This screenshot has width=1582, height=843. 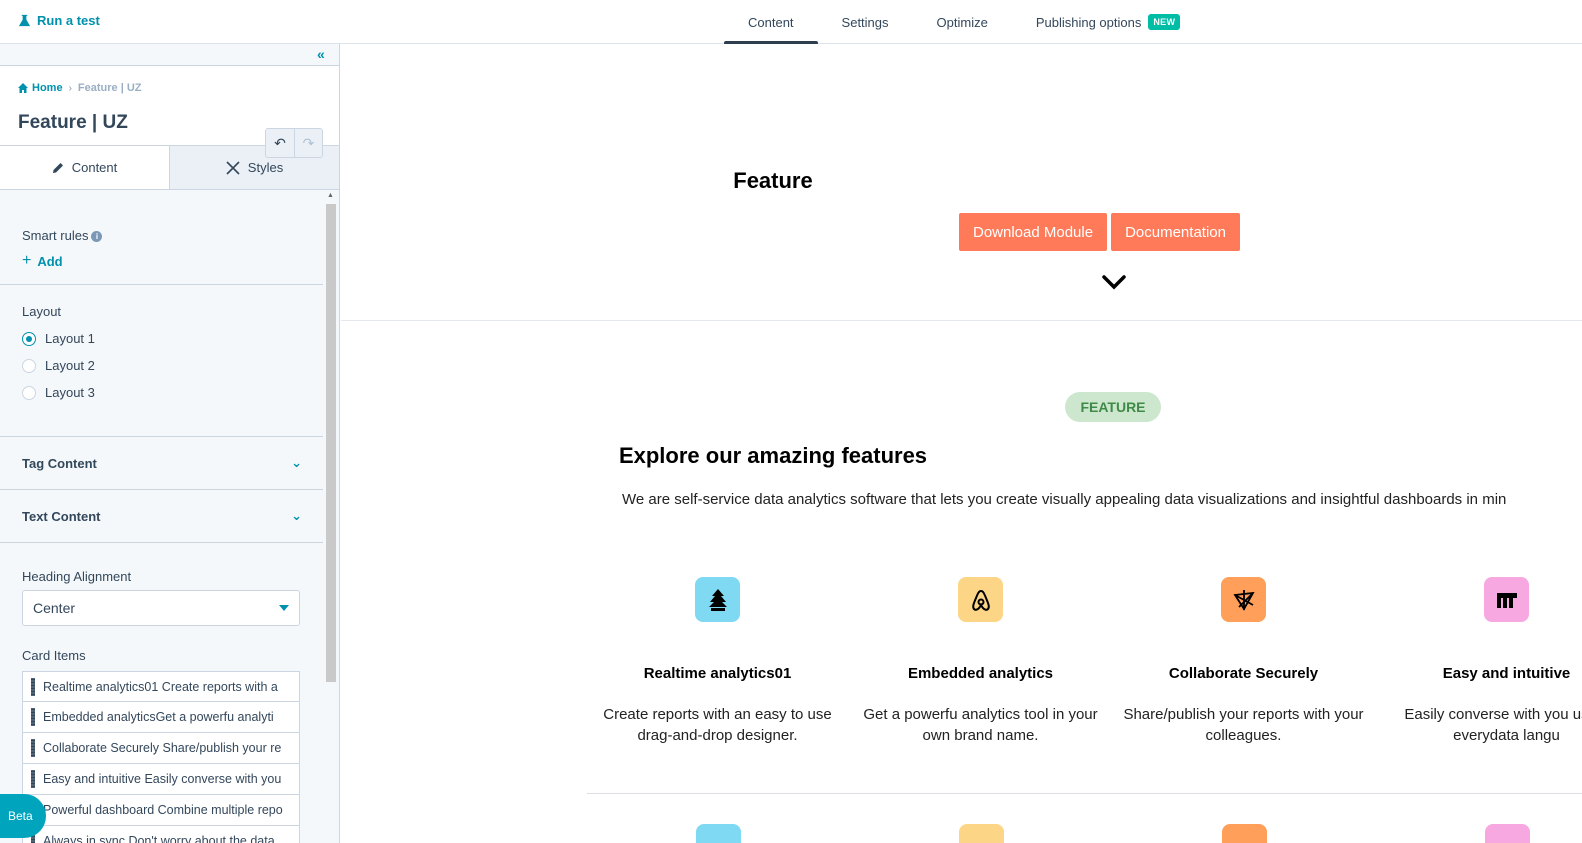 I want to click on layout-option-2: Layout 2, so click(x=162, y=365).